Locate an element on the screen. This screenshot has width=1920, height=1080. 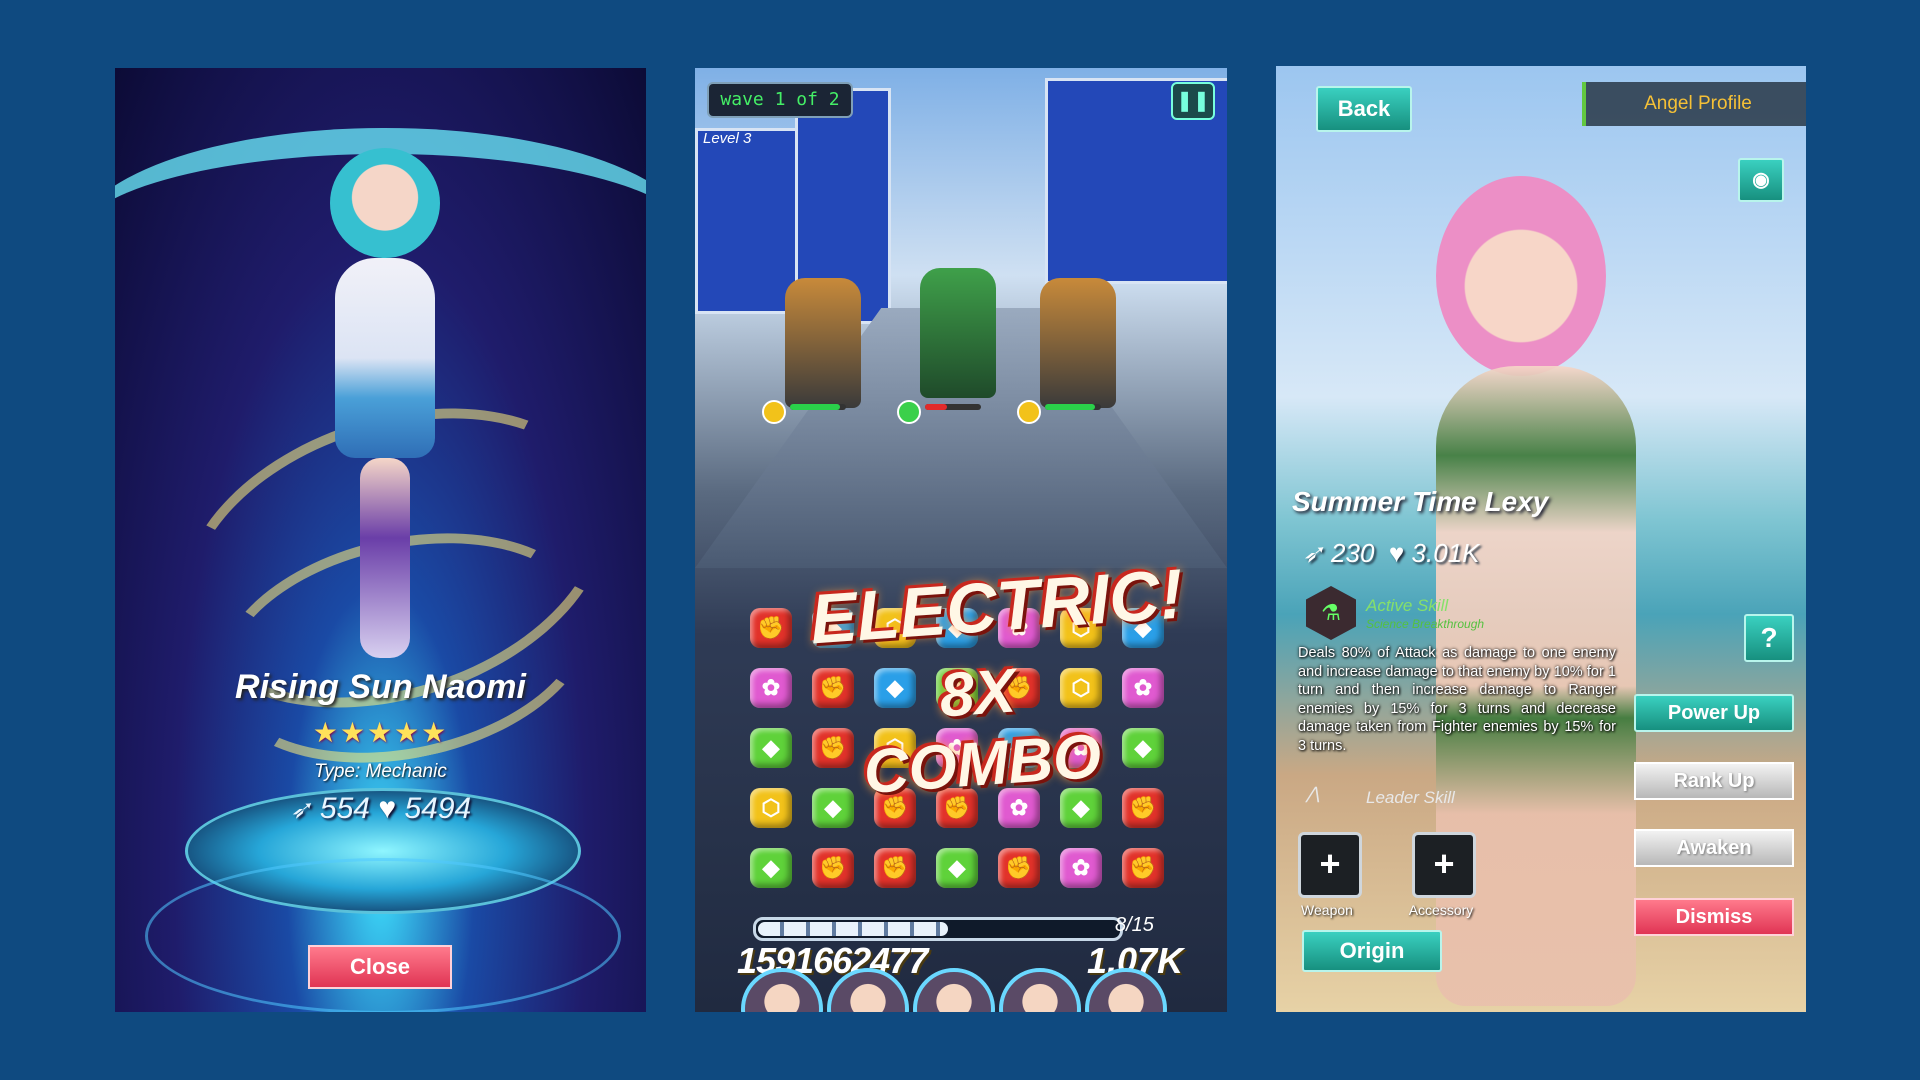
close-button: Close is located at coordinates (380, 967).